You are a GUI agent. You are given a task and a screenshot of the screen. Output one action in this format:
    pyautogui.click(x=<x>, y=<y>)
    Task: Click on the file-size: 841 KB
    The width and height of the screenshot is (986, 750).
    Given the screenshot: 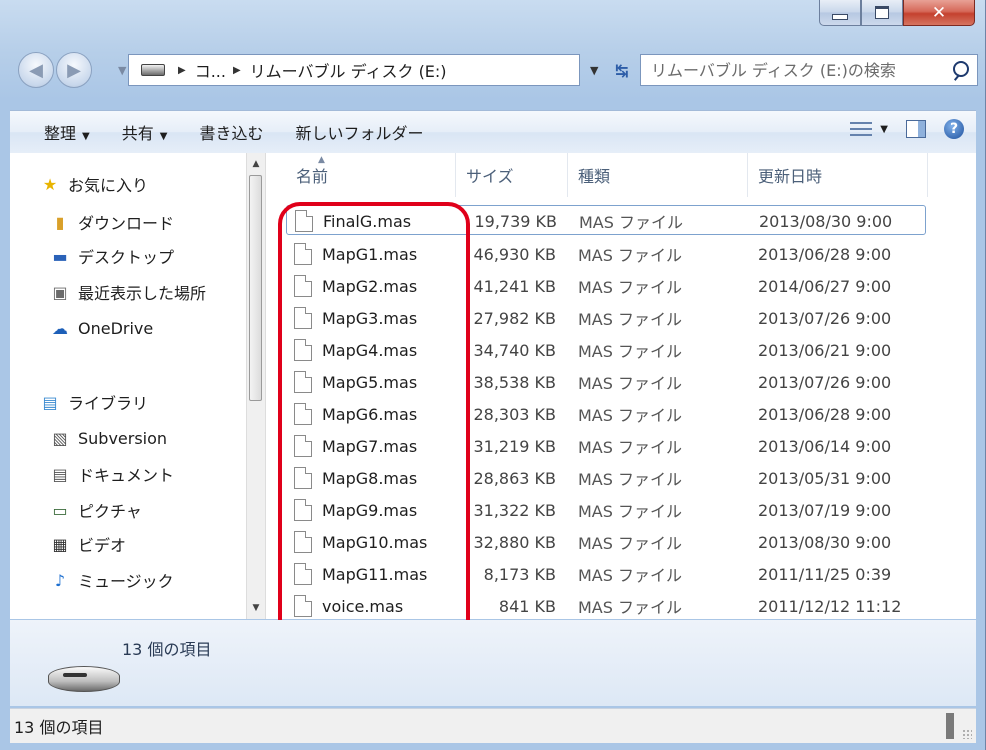 What is the action you would take?
    pyautogui.click(x=527, y=606)
    